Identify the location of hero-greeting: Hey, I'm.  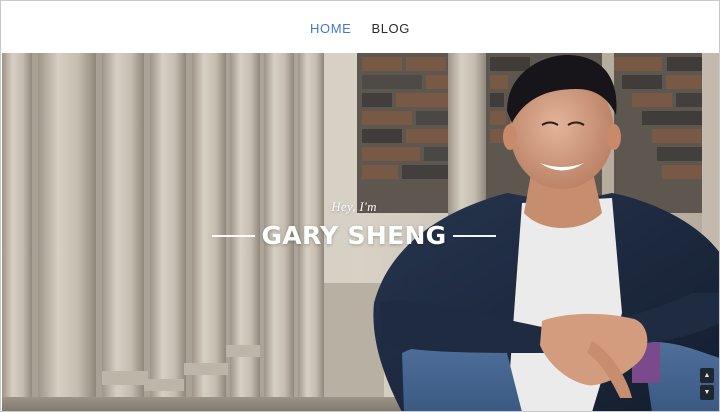
(354, 206).